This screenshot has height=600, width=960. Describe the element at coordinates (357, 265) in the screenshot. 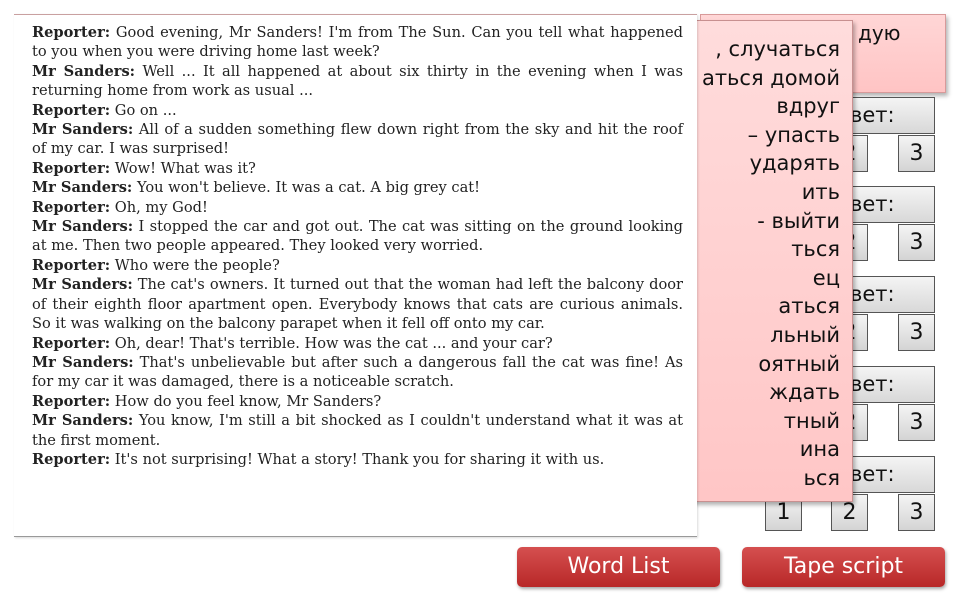

I see `dialogue-line: Reporter: Who were the people?` at that location.